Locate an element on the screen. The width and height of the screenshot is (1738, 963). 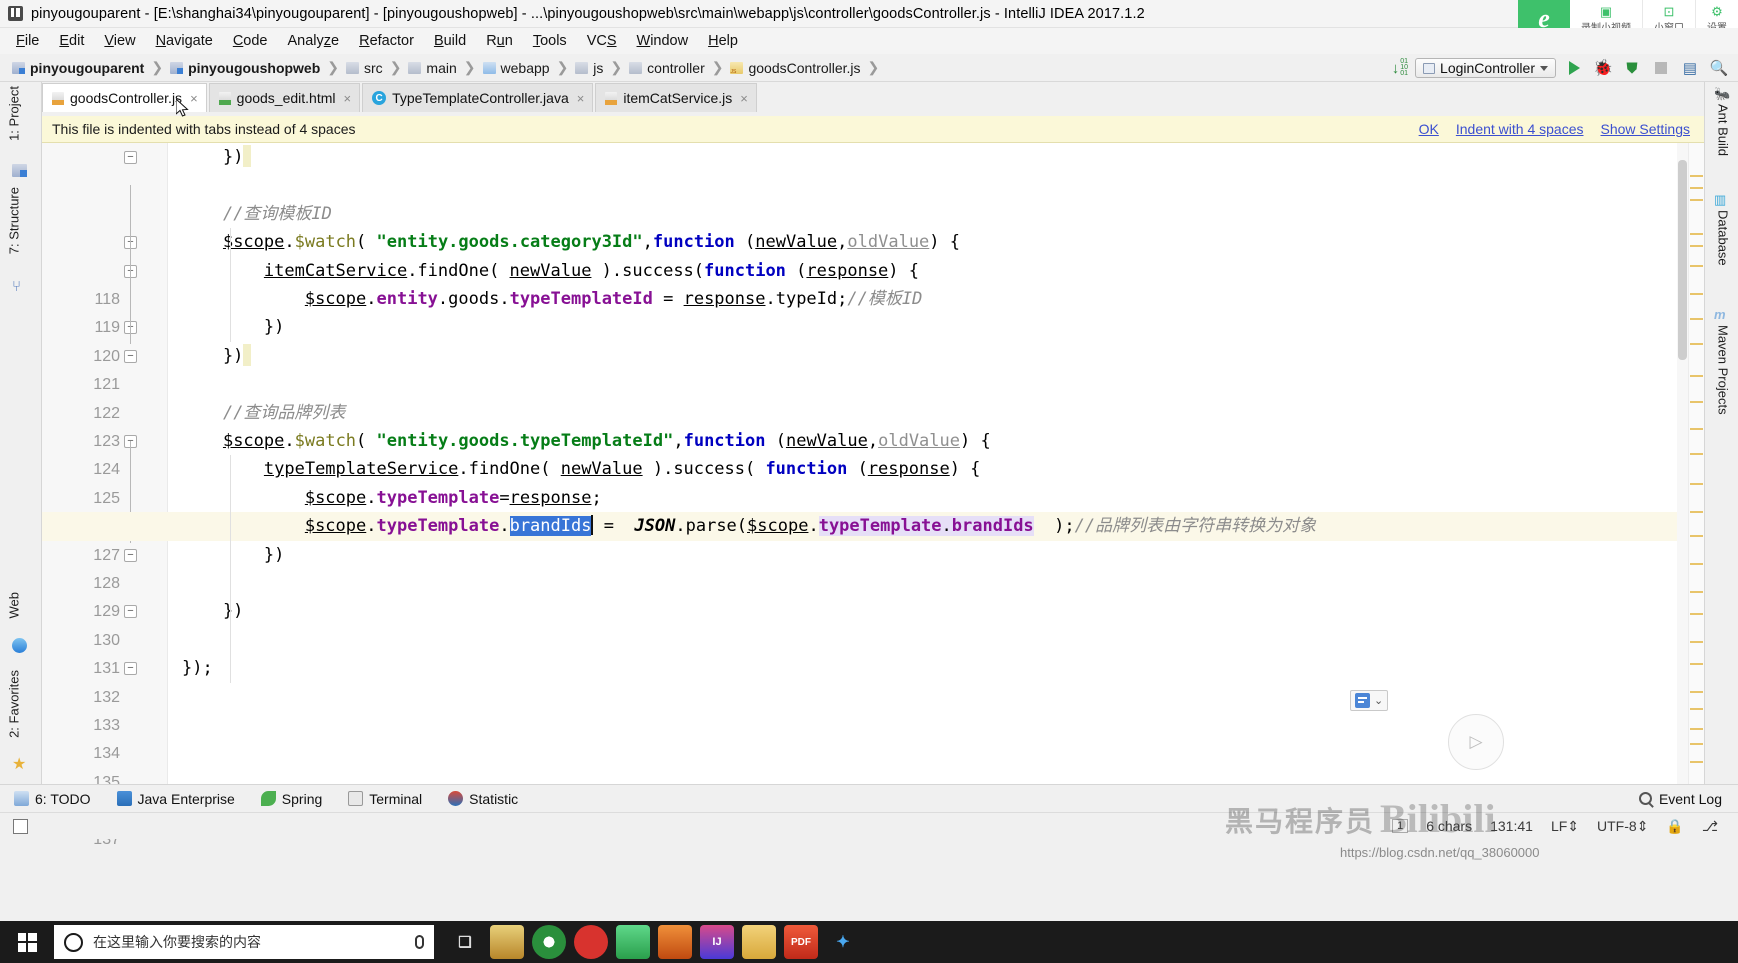
lock-icon: 🔒 is located at coordinates (1674, 826).